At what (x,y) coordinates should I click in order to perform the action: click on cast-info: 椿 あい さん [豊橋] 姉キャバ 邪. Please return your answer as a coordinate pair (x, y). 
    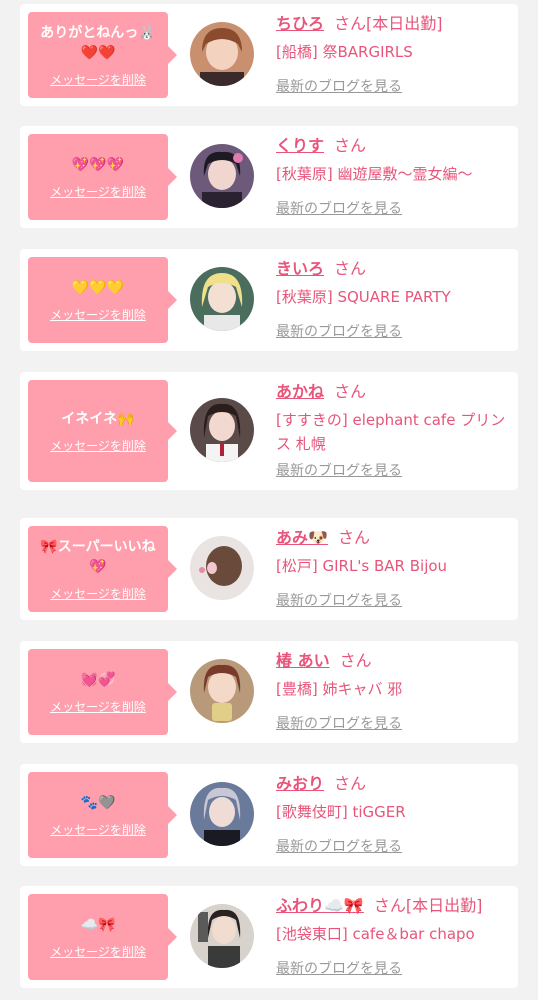
    Looking at the image, I should click on (394, 675).